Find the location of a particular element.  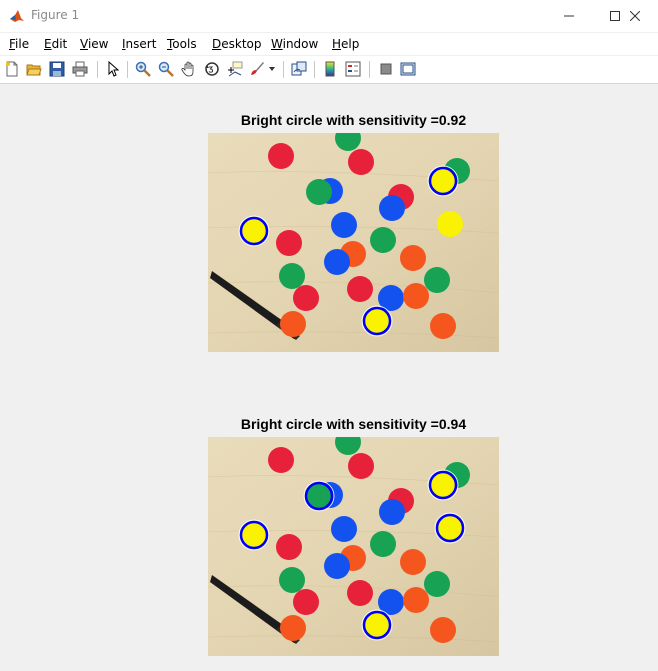

window-title: Figure 1 is located at coordinates (55, 15).